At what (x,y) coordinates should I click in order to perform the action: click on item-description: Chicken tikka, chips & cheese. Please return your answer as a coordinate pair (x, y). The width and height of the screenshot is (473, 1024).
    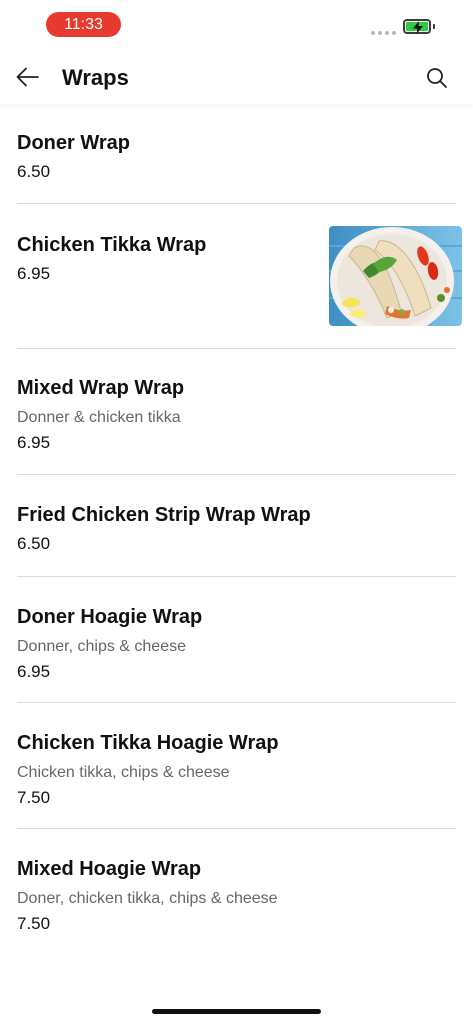
    Looking at the image, I should click on (123, 772).